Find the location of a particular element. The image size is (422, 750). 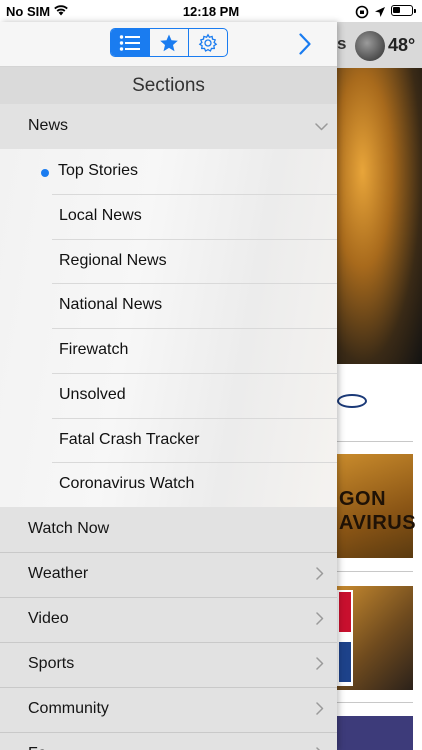

sections-header: Sections is located at coordinates (168, 85).